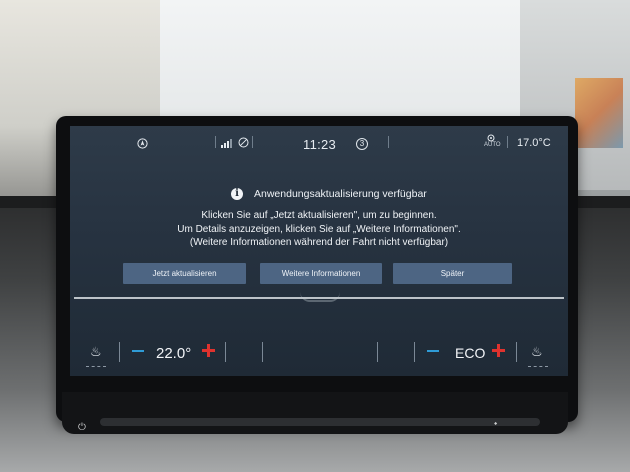 The width and height of the screenshot is (630, 472). I want to click on passenger-temp-up-button, so click(499, 351).